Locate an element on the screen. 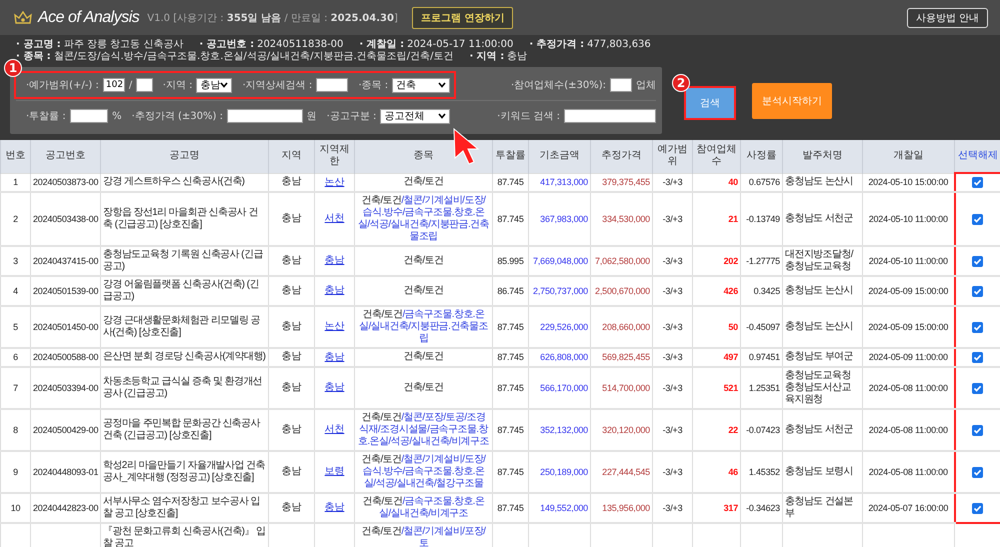  column-header: 지역제한 is located at coordinates (334, 156).